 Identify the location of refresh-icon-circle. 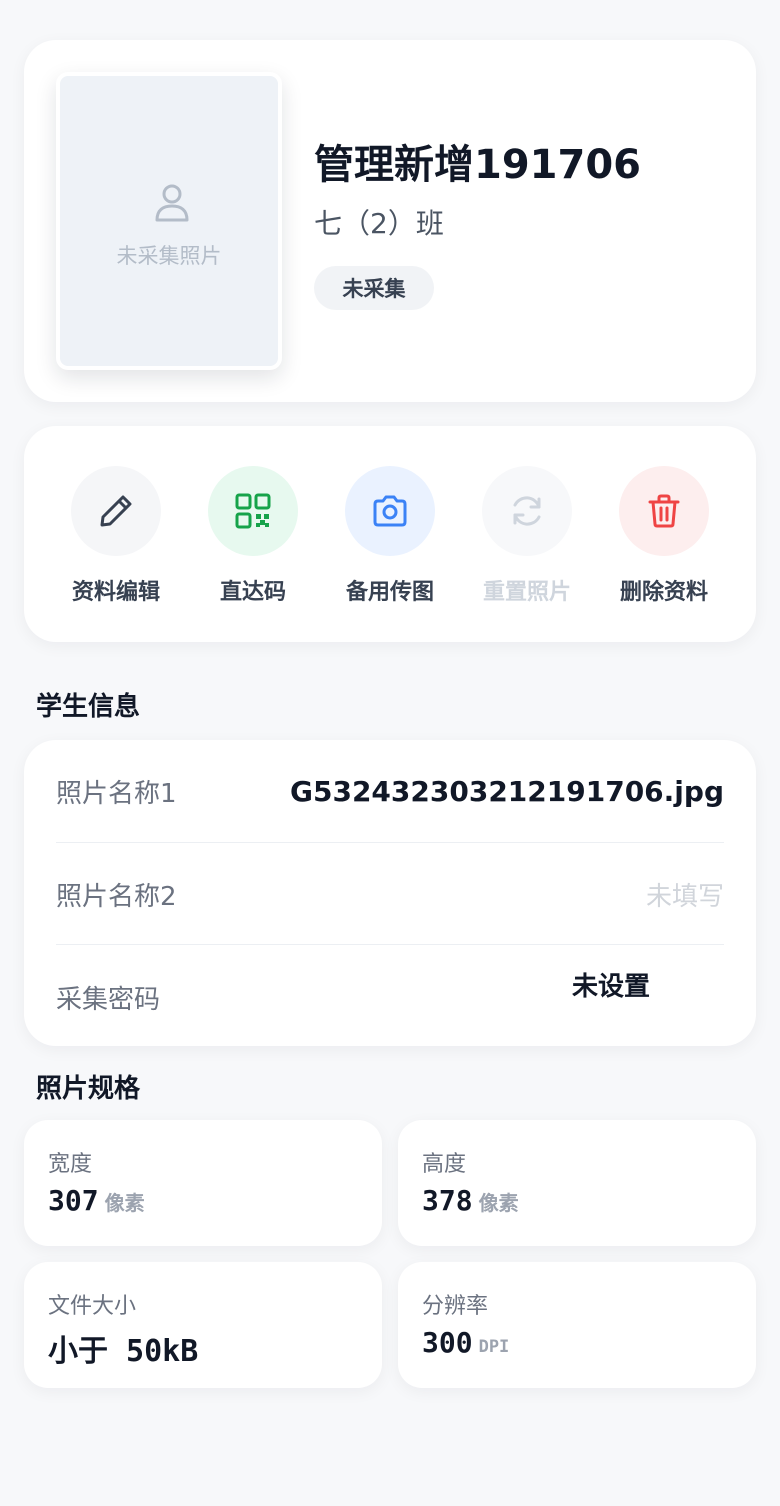
(527, 511).